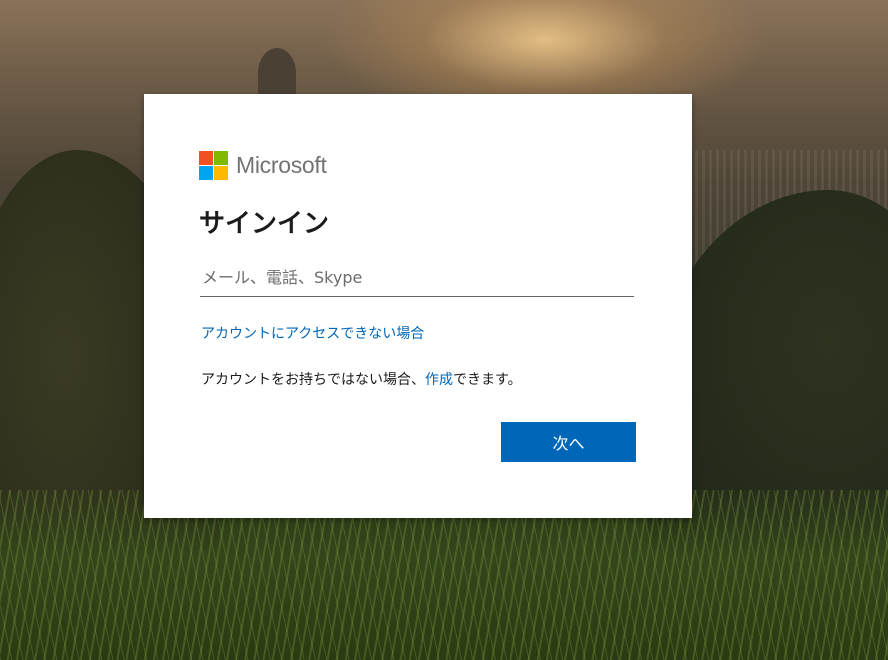 The height and width of the screenshot is (660, 888). Describe the element at coordinates (264, 224) in the screenshot. I see `page-title: サインイン` at that location.